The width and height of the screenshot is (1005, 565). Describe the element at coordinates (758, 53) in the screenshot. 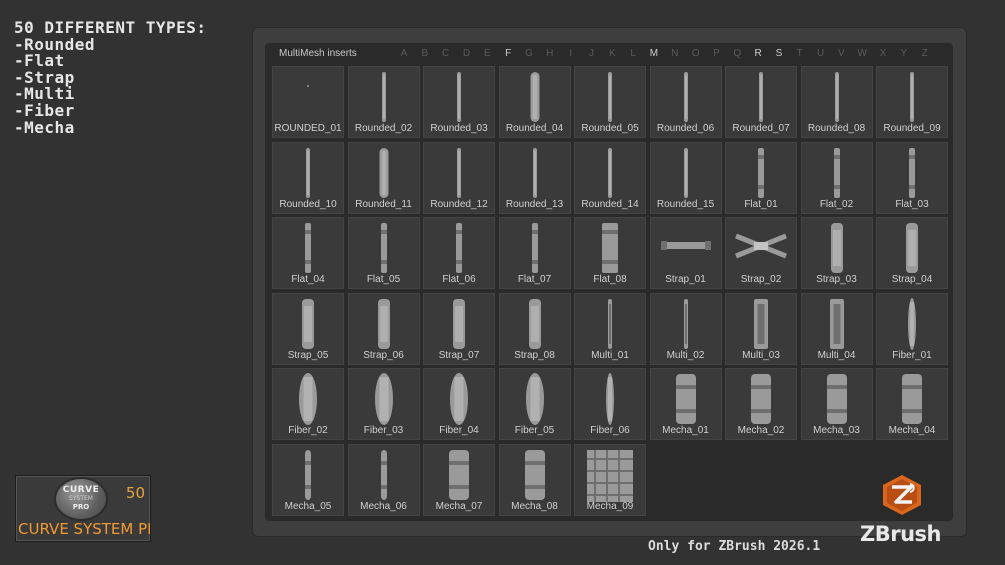

I see `letter-filter-r: R` at that location.